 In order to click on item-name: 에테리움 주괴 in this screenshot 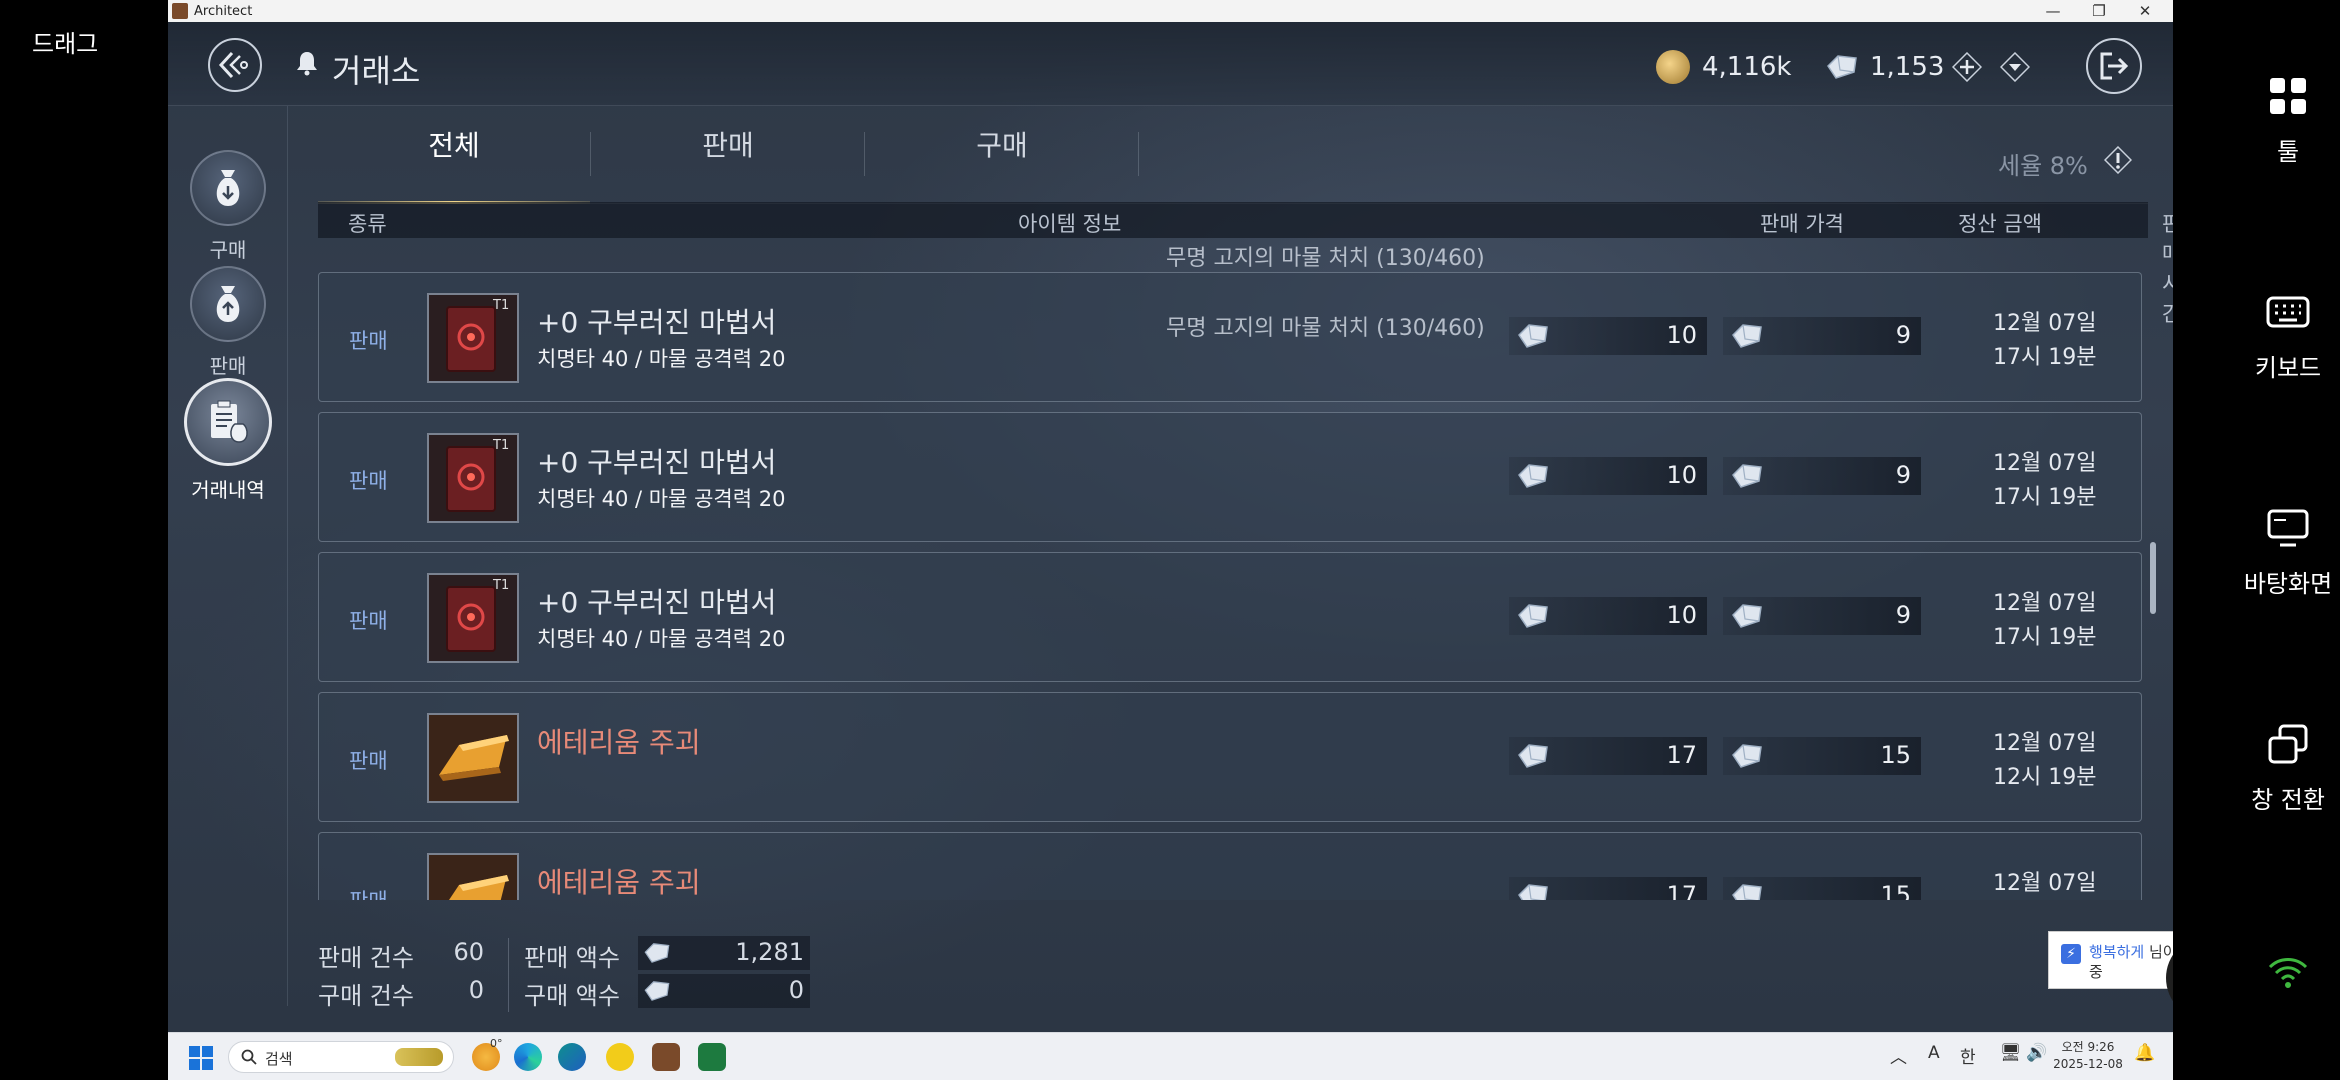, I will do `click(619, 882)`.